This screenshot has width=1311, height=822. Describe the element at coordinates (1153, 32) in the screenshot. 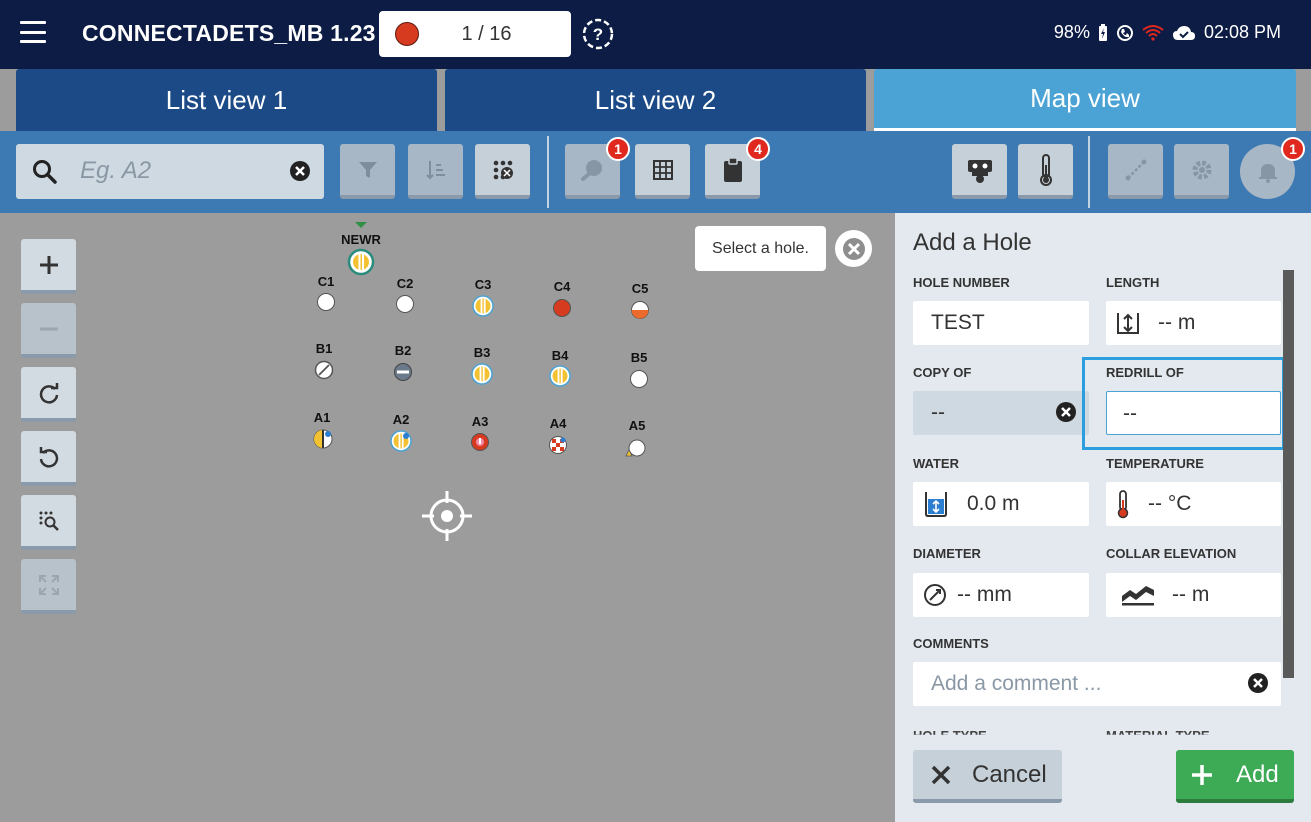

I see `wifi-off-icon` at that location.